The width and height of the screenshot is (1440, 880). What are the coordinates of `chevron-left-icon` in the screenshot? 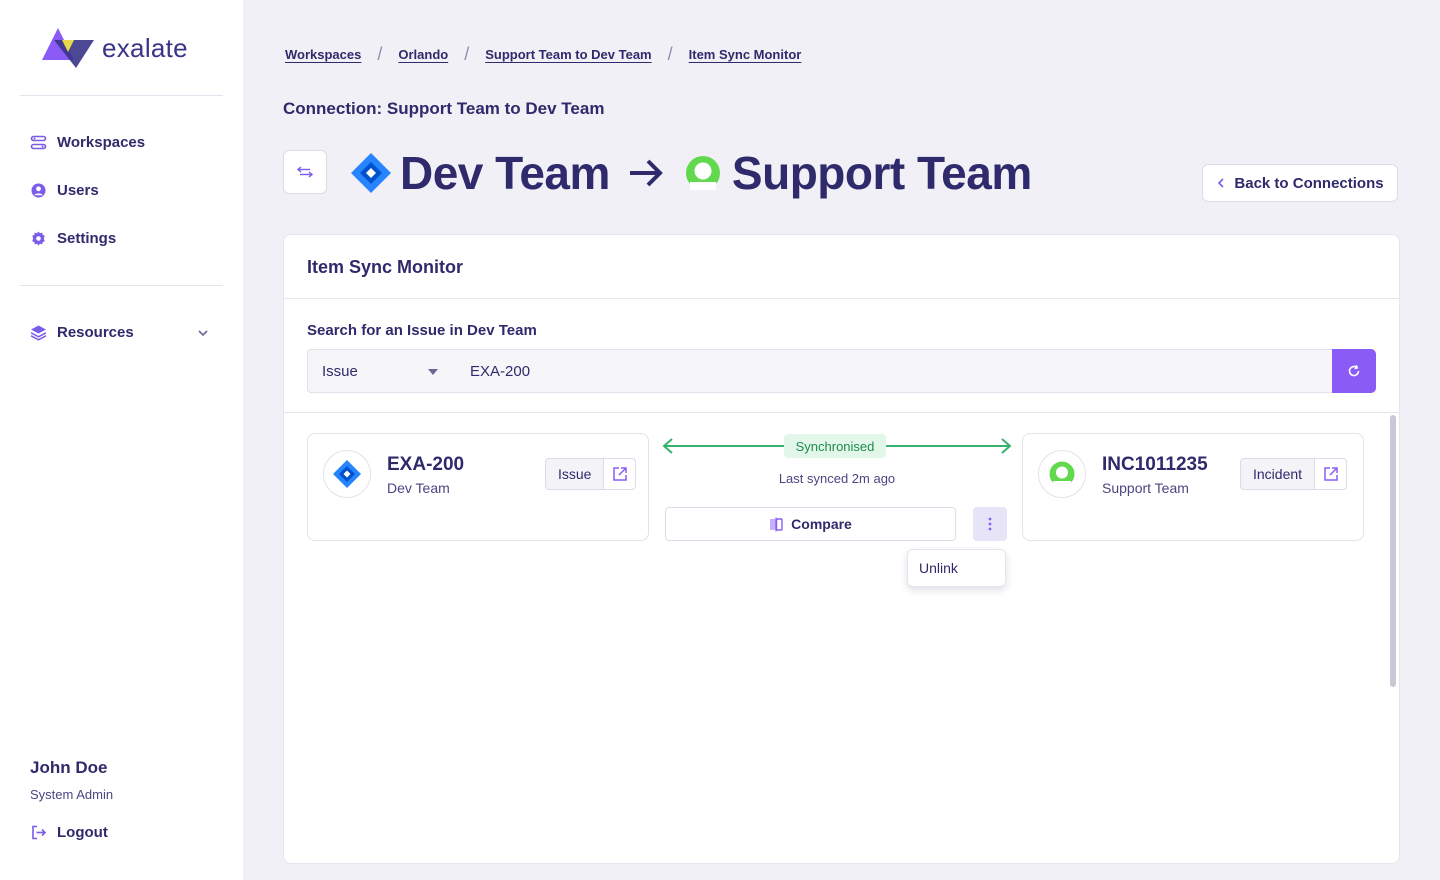 It's located at (1221, 183).